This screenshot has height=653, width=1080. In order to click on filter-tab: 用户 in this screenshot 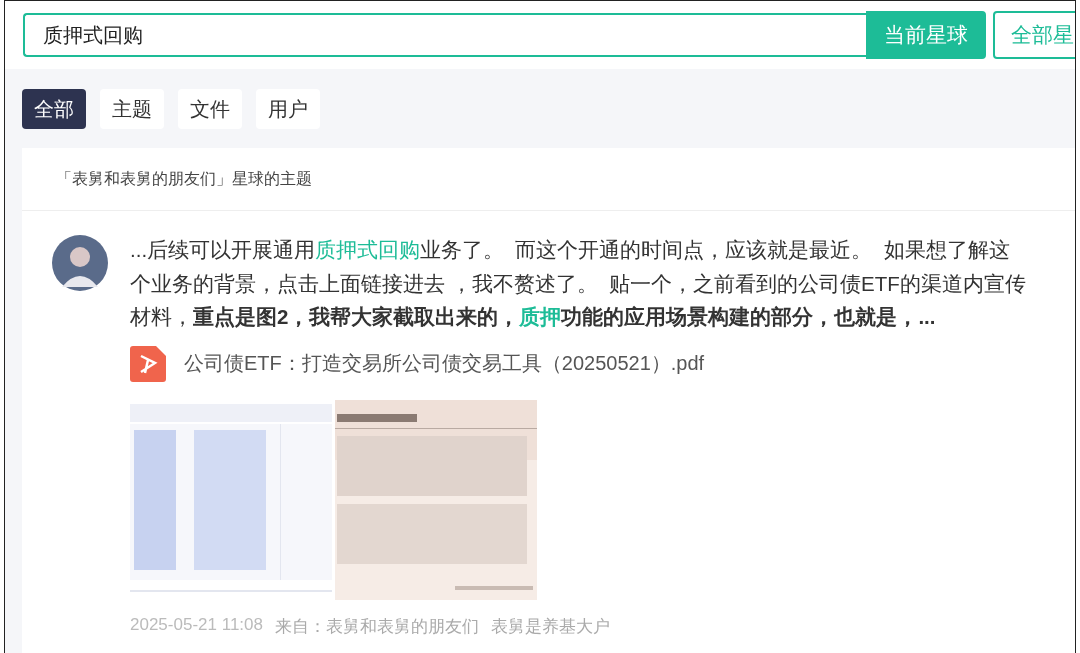, I will do `click(288, 109)`.